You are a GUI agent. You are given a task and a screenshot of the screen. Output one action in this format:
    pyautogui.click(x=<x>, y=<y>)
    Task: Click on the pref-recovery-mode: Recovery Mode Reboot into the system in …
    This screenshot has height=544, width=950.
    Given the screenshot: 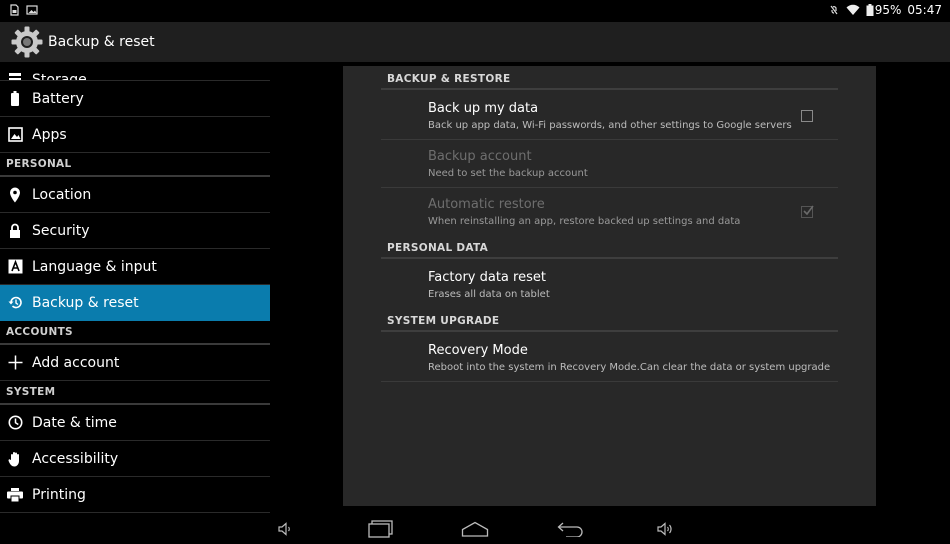 What is the action you would take?
    pyautogui.click(x=609, y=358)
    